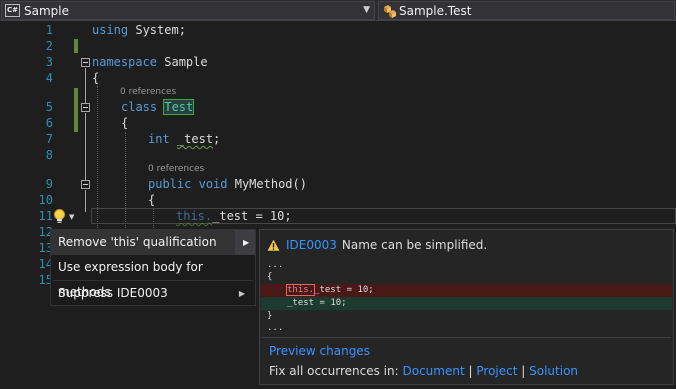  What do you see at coordinates (390, 11) in the screenshot?
I see `class-icon` at bounding box center [390, 11].